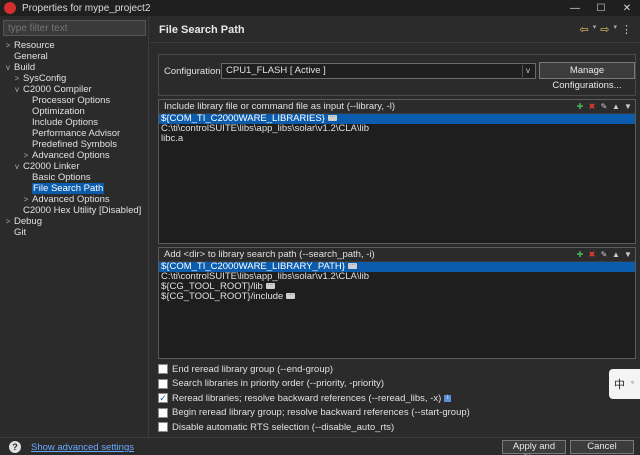 The height and width of the screenshot is (455, 640). What do you see at coordinates (163, 398) in the screenshot?
I see `option-checkbox: ✓` at bounding box center [163, 398].